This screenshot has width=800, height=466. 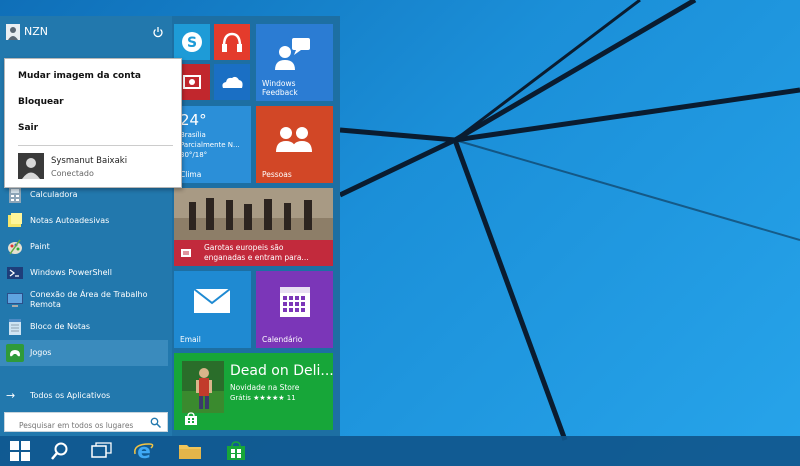 I want to click on app-item-sticky-notes: Notas Autoadesivas, so click(x=84, y=221).